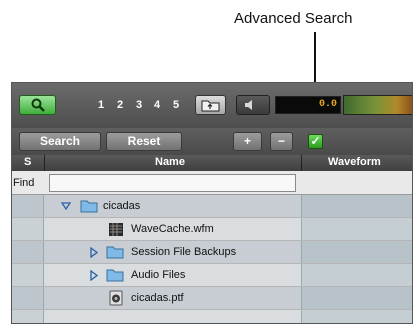  What do you see at coordinates (176, 105) in the screenshot?
I see `preset-button-5: 5` at bounding box center [176, 105].